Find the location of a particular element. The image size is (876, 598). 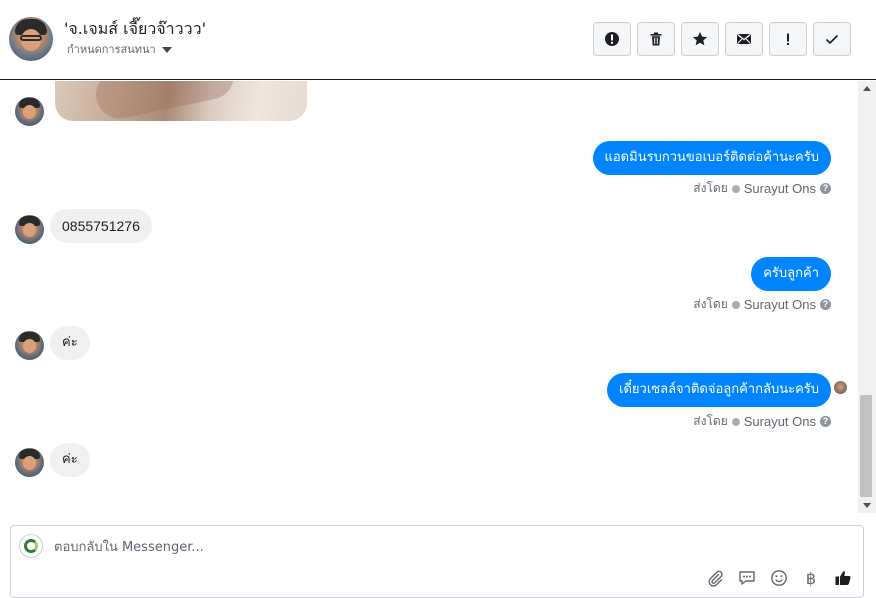

conversation-settings-dropdown: กำหนดการสนทนา is located at coordinates (119, 49).